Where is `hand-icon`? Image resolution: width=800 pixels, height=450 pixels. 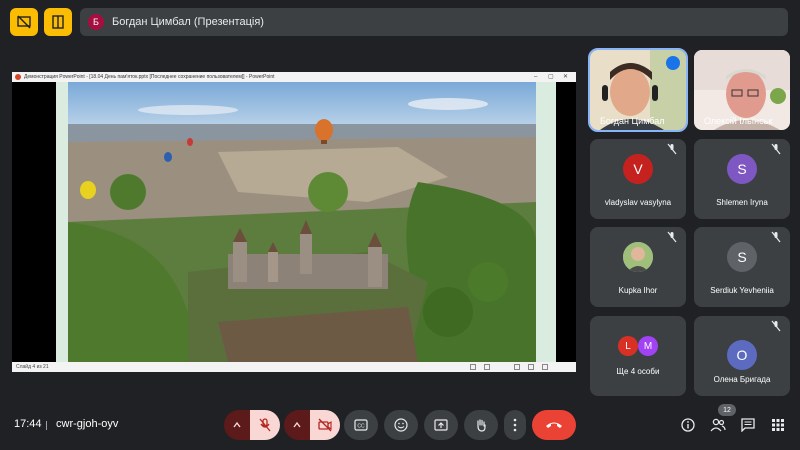
hand-icon is located at coordinates (481, 425).